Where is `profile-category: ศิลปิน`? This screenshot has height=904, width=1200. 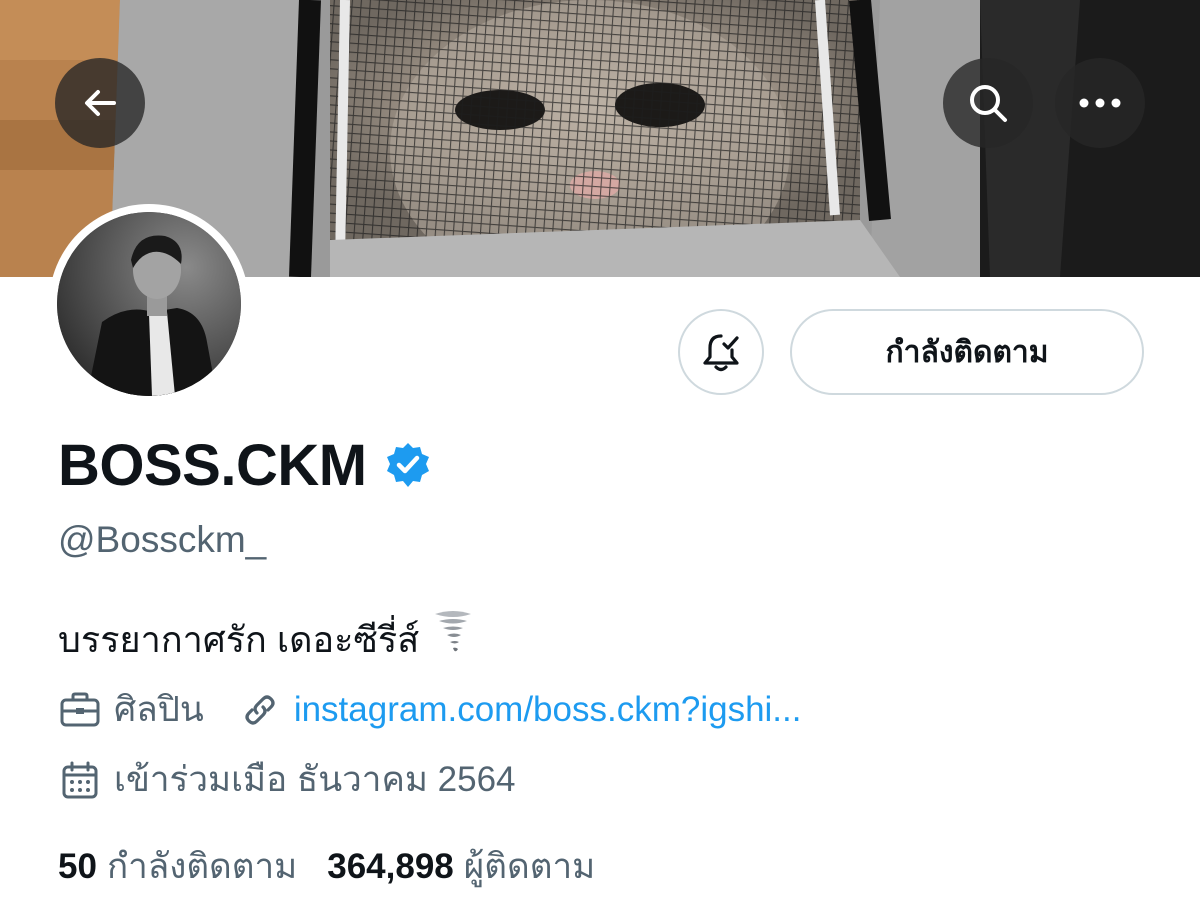
profile-category: ศิลปิน is located at coordinates (159, 709).